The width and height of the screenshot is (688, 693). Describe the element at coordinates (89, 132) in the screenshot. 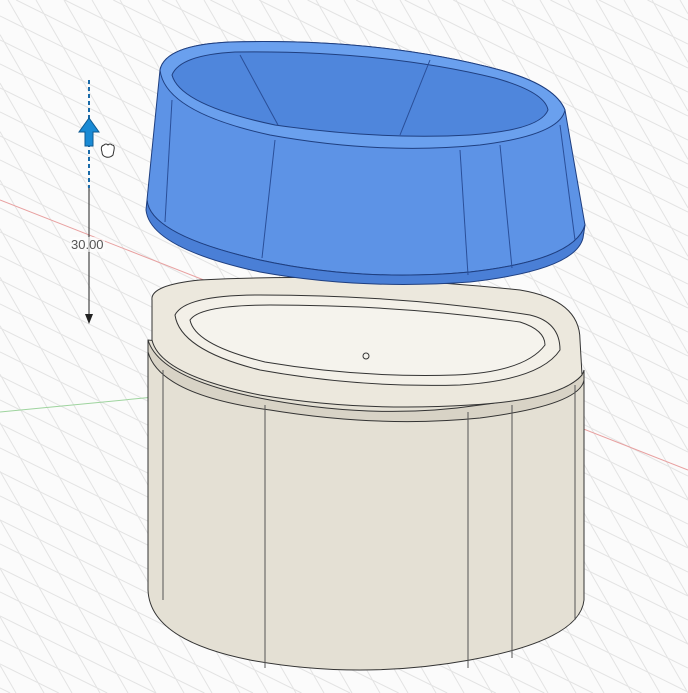

I see `move-arrow-icon` at that location.